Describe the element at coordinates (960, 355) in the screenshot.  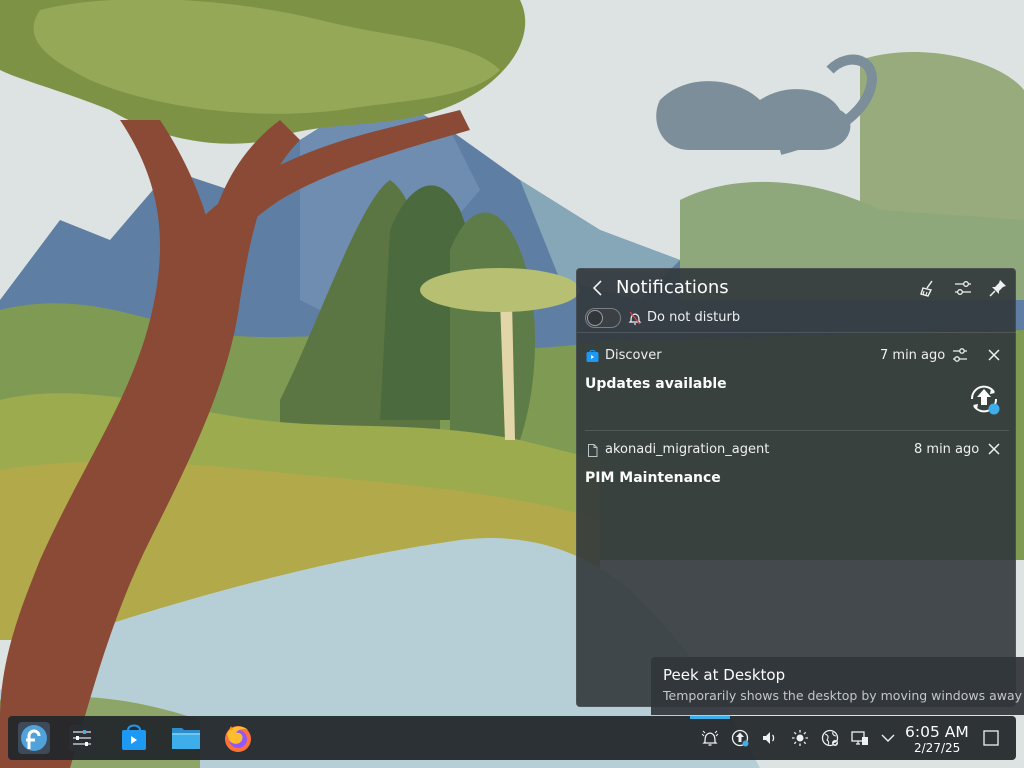
I see `notification-configure-icon` at that location.